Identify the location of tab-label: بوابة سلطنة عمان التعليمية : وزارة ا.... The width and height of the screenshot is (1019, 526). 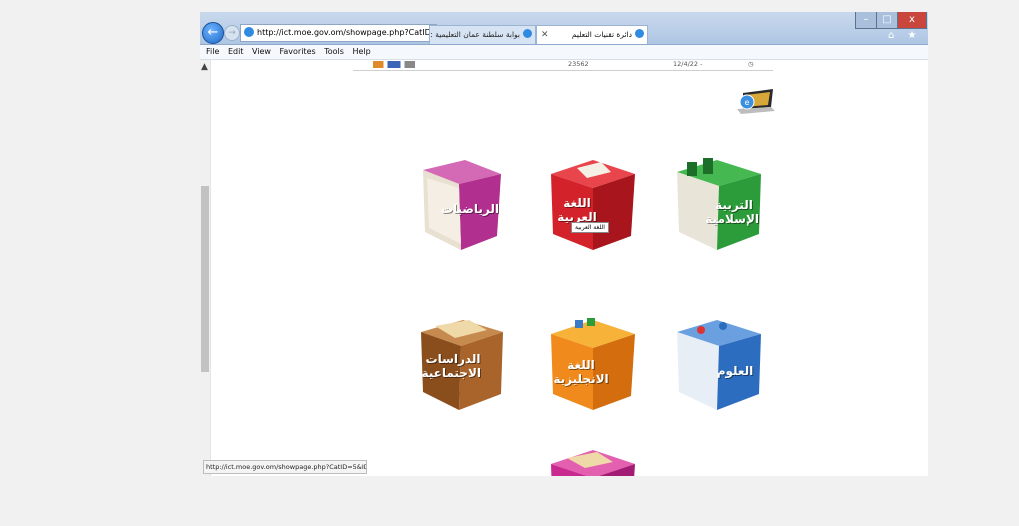
(475, 34).